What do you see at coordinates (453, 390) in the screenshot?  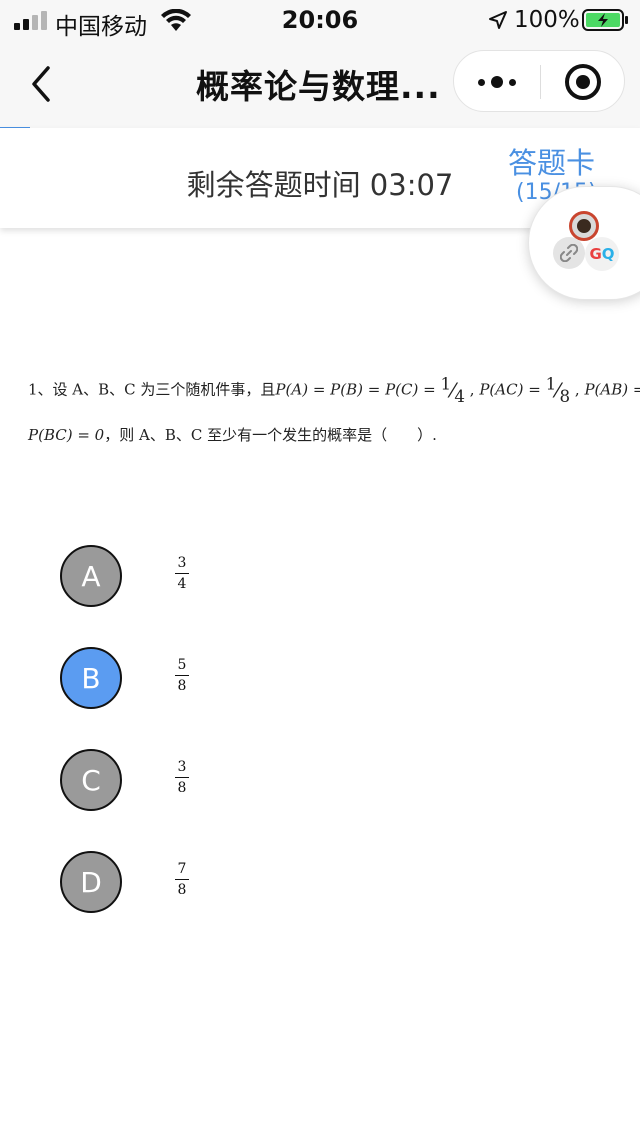 I see `question-fraction: 1⁄4` at bounding box center [453, 390].